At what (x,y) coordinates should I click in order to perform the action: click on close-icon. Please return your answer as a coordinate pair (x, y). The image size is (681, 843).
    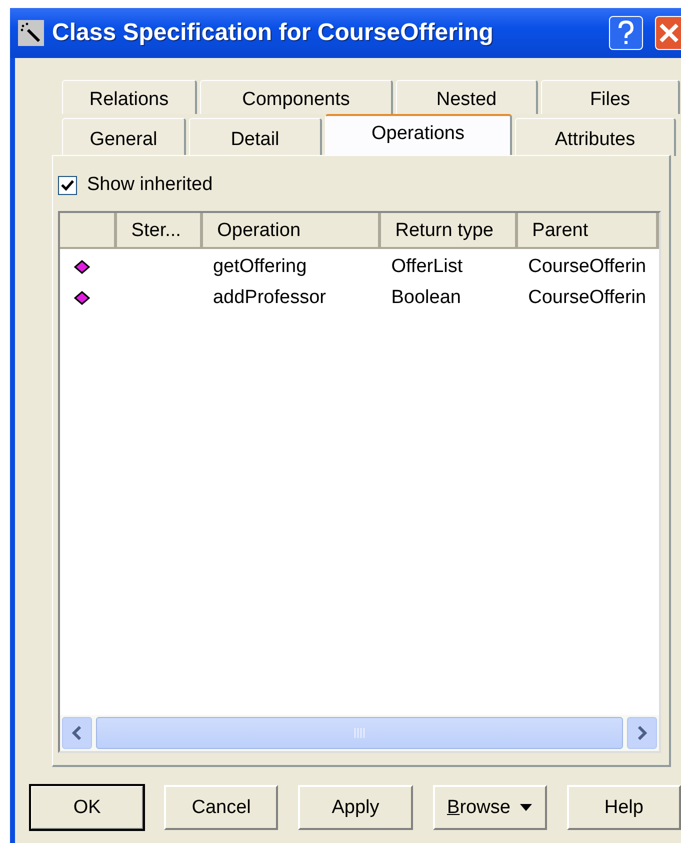
    Looking at the image, I should click on (669, 33).